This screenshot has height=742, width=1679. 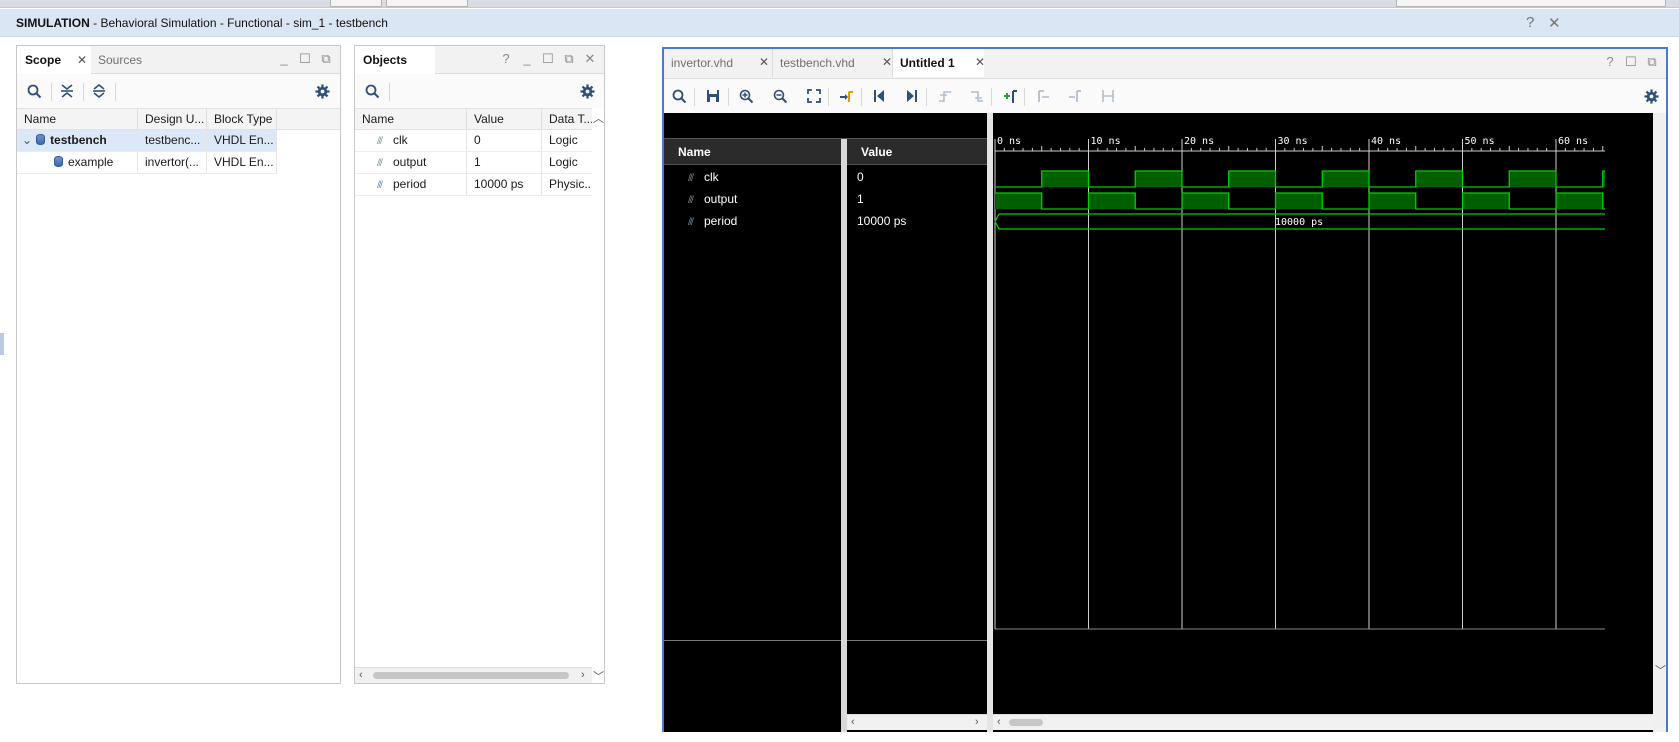 I want to click on previous-marker-icon, so click(x=1043, y=96).